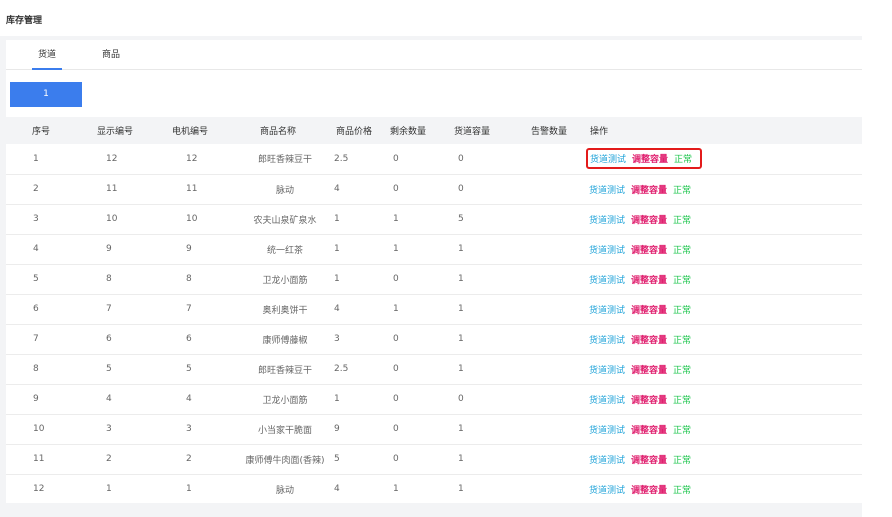  What do you see at coordinates (36, 279) in the screenshot?
I see `cell-index: 5` at bounding box center [36, 279].